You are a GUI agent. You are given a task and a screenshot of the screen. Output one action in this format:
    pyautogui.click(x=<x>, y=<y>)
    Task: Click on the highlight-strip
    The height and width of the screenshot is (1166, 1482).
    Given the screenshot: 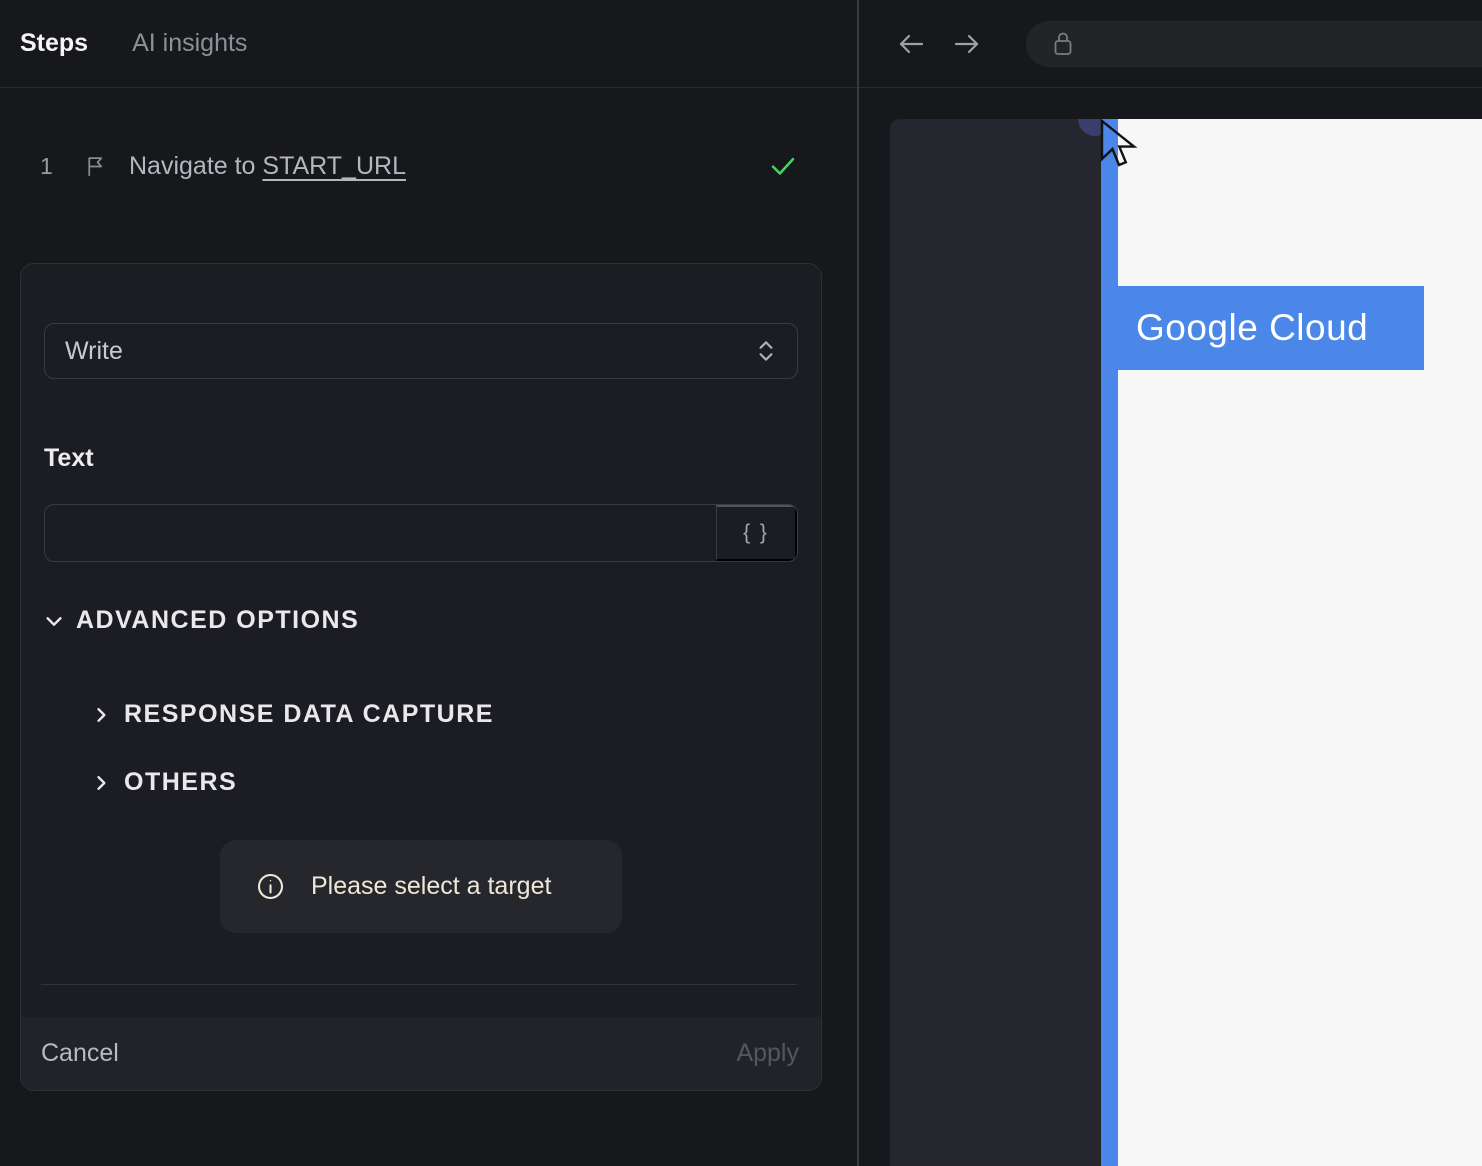 What is the action you would take?
    pyautogui.click(x=1109, y=642)
    